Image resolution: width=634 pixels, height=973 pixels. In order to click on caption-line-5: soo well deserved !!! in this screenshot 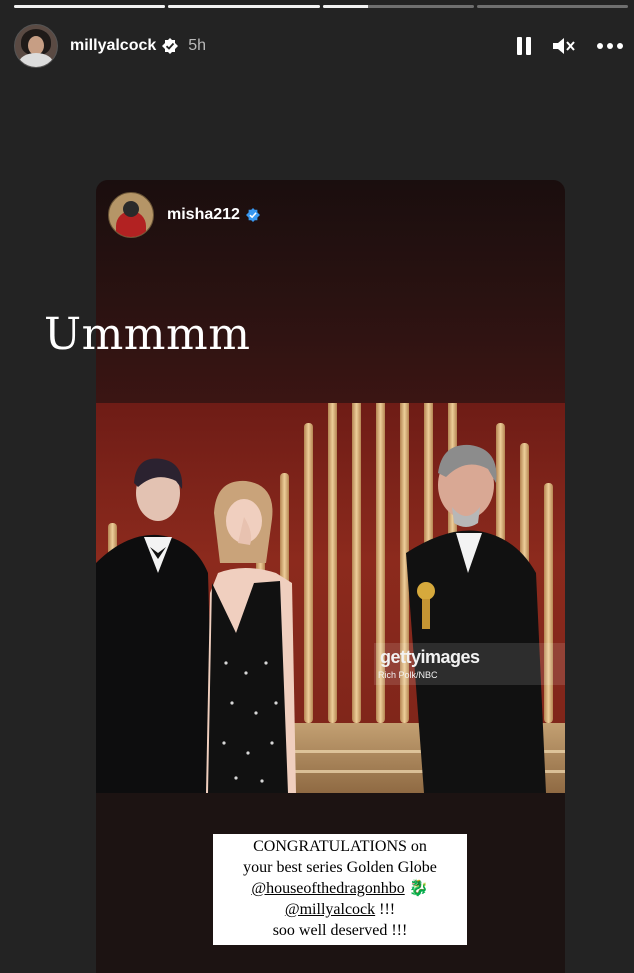, I will do `click(340, 930)`.